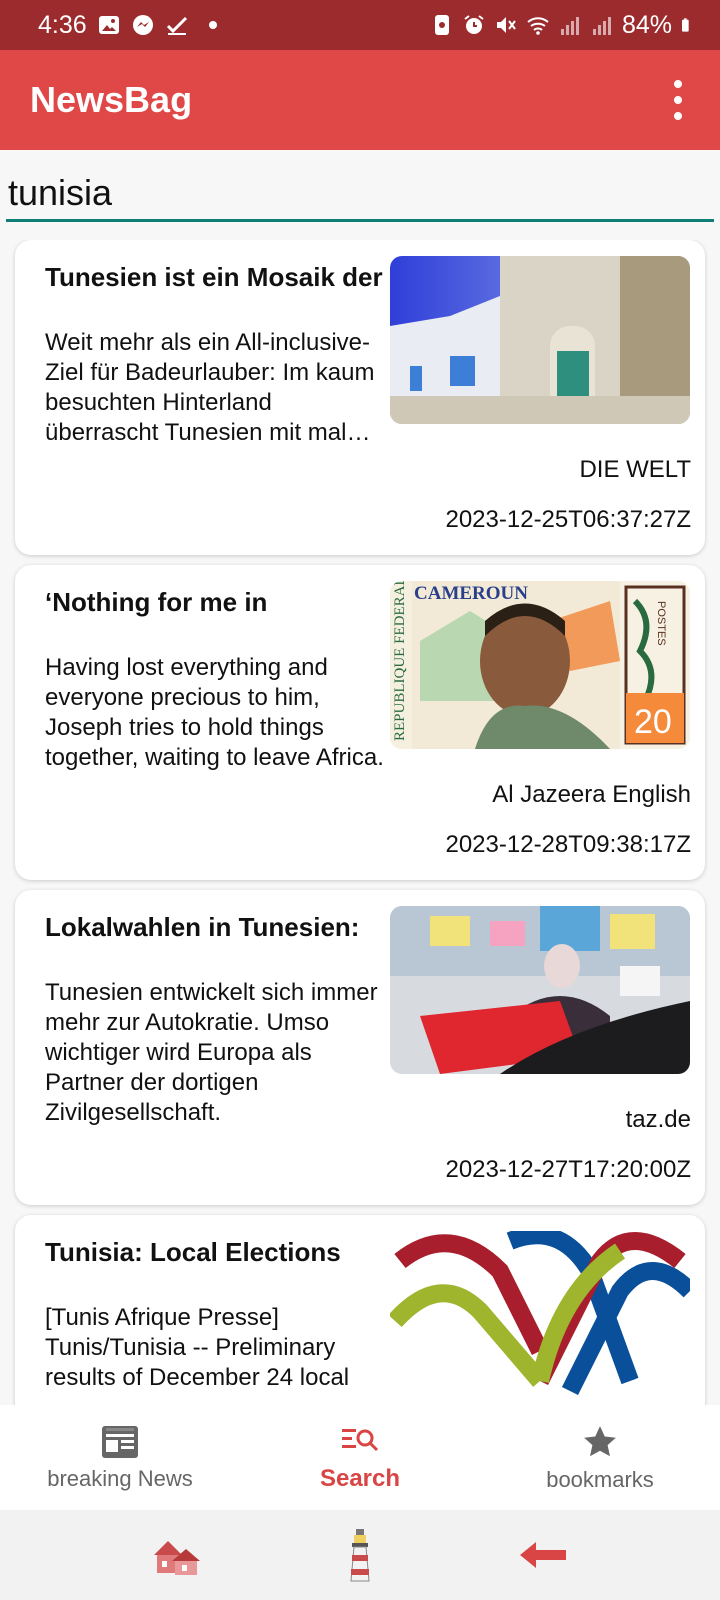 The height and width of the screenshot is (1600, 720). What do you see at coordinates (142, 25) in the screenshot?
I see `messenger-icon` at bounding box center [142, 25].